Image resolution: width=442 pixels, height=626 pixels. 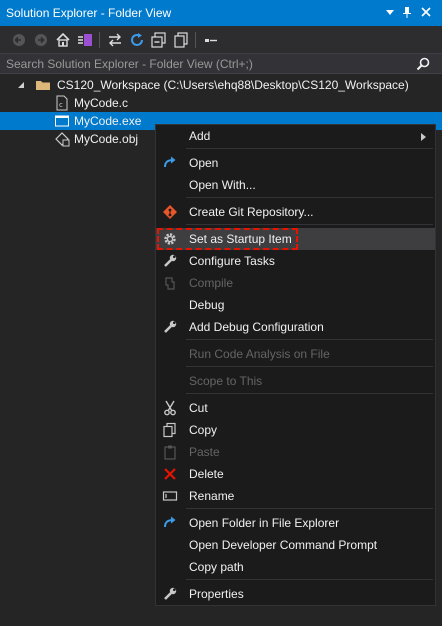 I want to click on menu-item-rename: Rename, so click(x=295, y=496).